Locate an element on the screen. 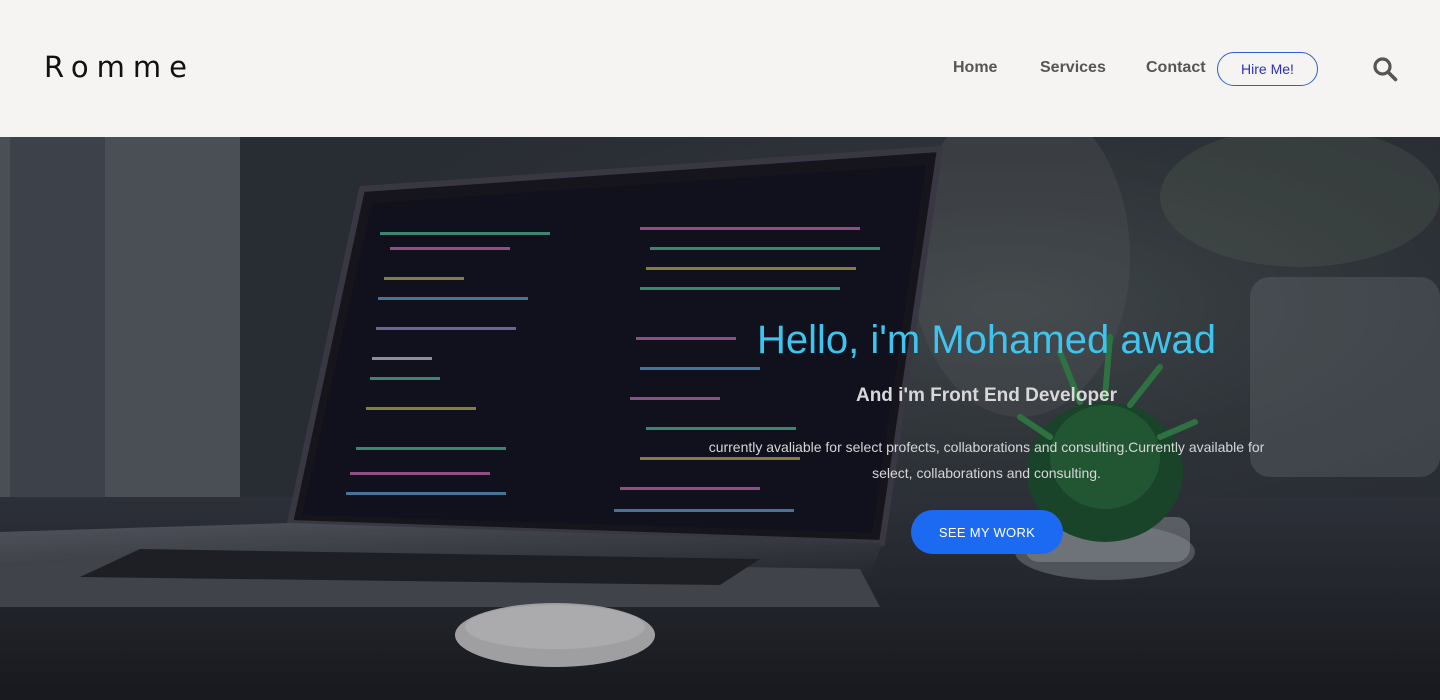 The width and height of the screenshot is (1440, 700). nav-services-link: Services is located at coordinates (1073, 68).